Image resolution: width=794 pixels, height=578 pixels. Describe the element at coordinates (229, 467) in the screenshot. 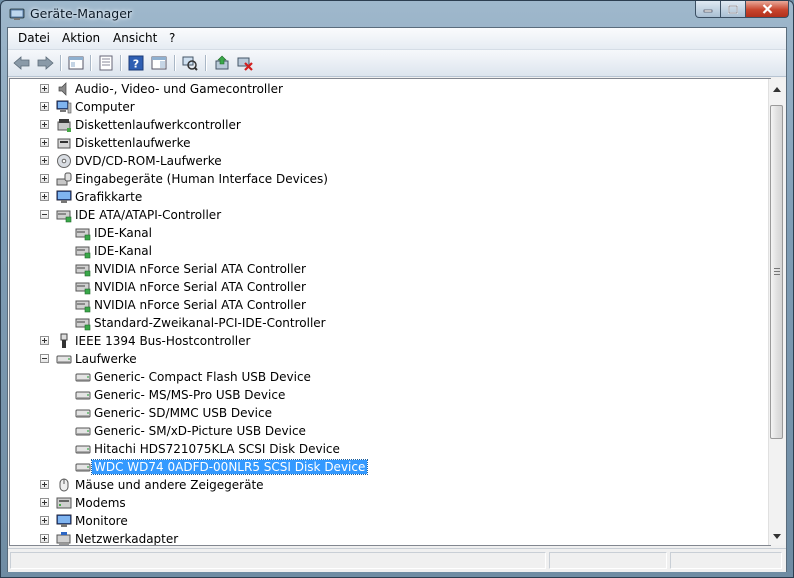

I see `selected-device-label: WDC WD74 0ADFD-00NLR5 SCSI Disk Device` at that location.